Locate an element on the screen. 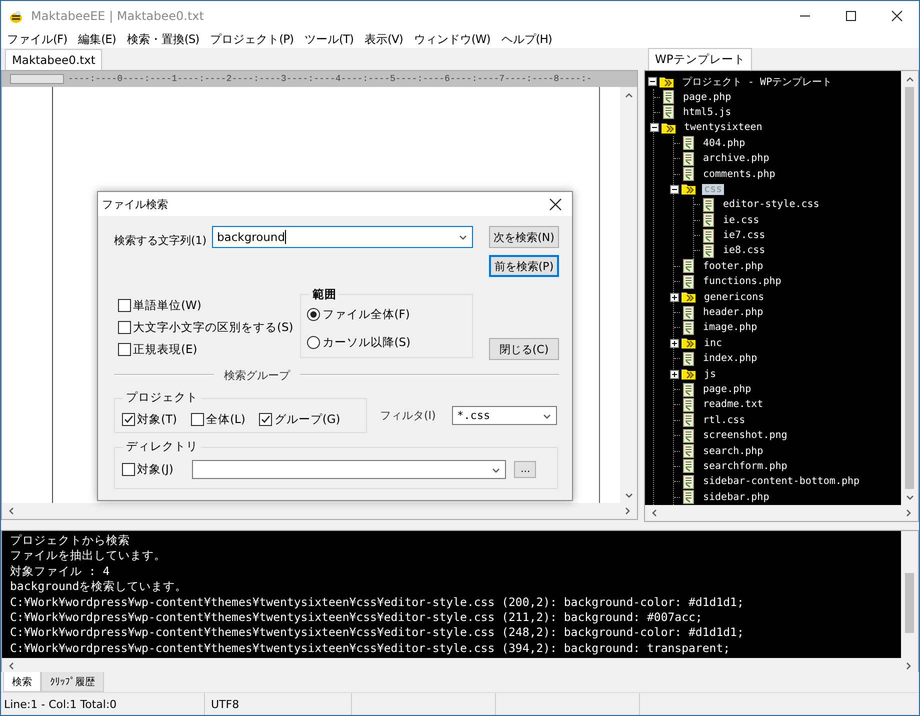 The height and width of the screenshot is (716, 920). menu-item: 編集(E) is located at coordinates (97, 39).